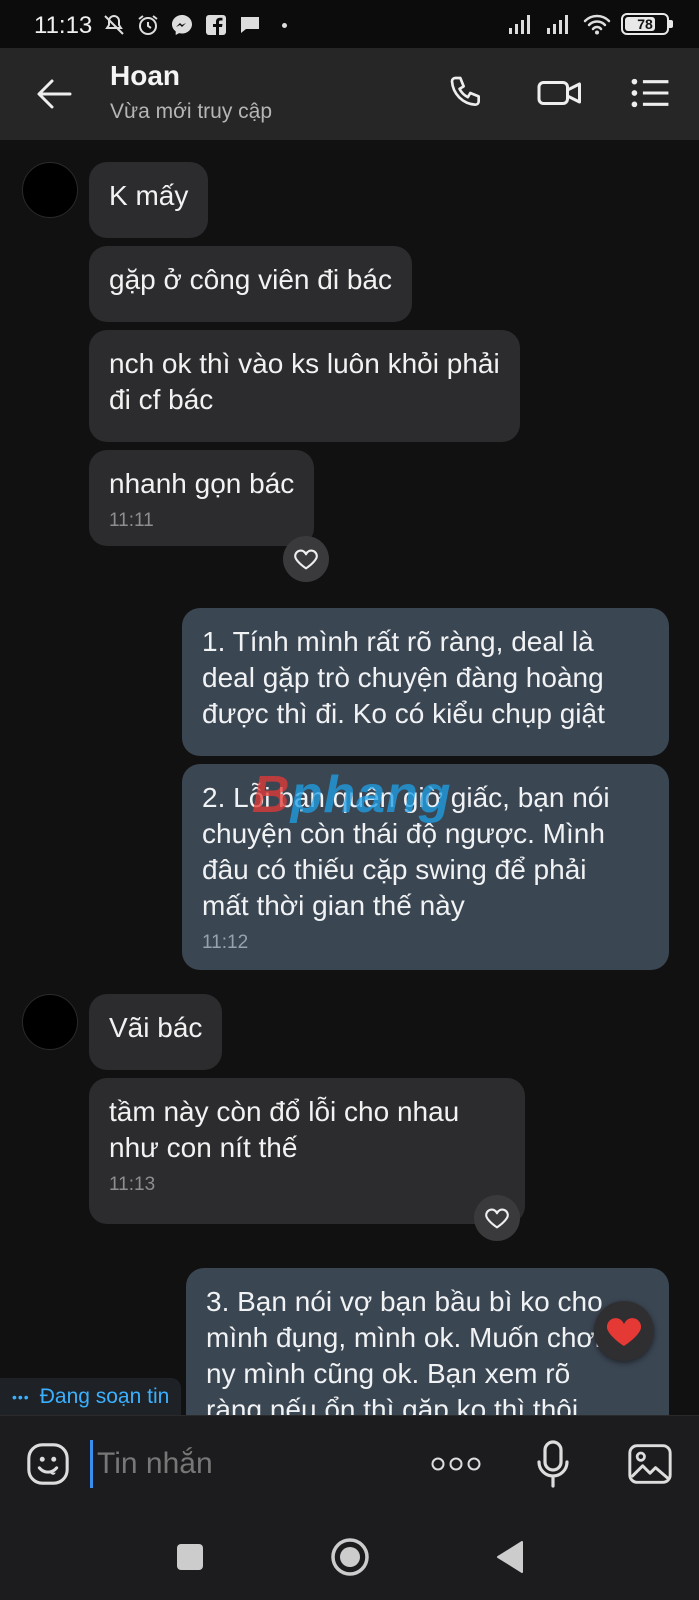 This screenshot has height=1600, width=699. I want to click on status-bar: 11:13 78, so click(349, 24).